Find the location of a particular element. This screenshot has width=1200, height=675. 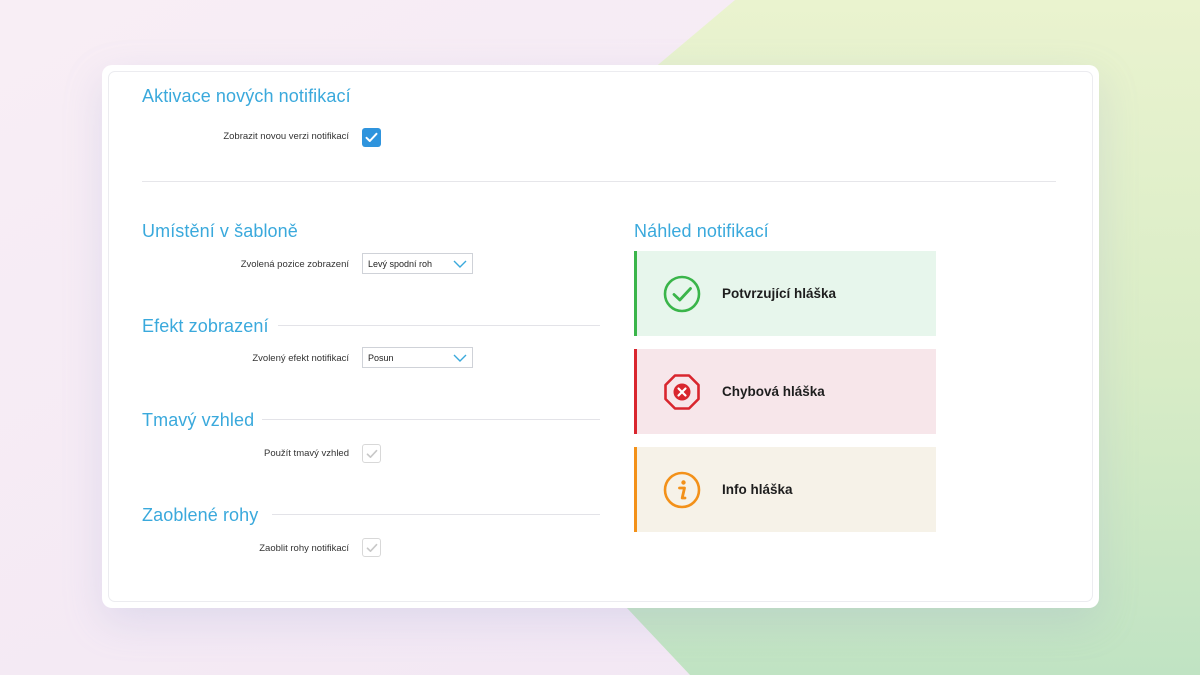

success-notification-preview: Potvrzující hláška is located at coordinates (785, 293).